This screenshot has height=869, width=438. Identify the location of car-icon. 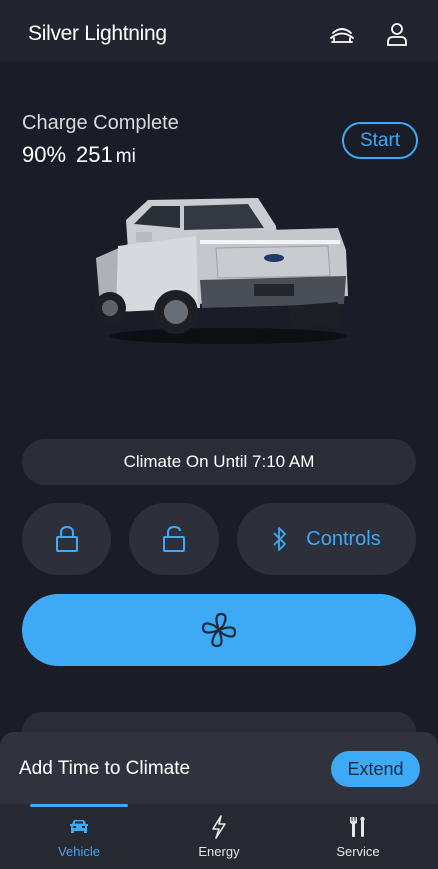
(79, 826).